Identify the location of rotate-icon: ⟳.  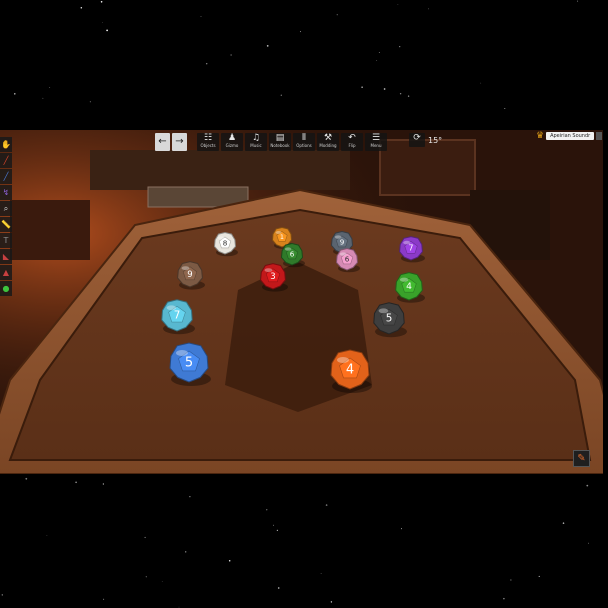
(417, 138).